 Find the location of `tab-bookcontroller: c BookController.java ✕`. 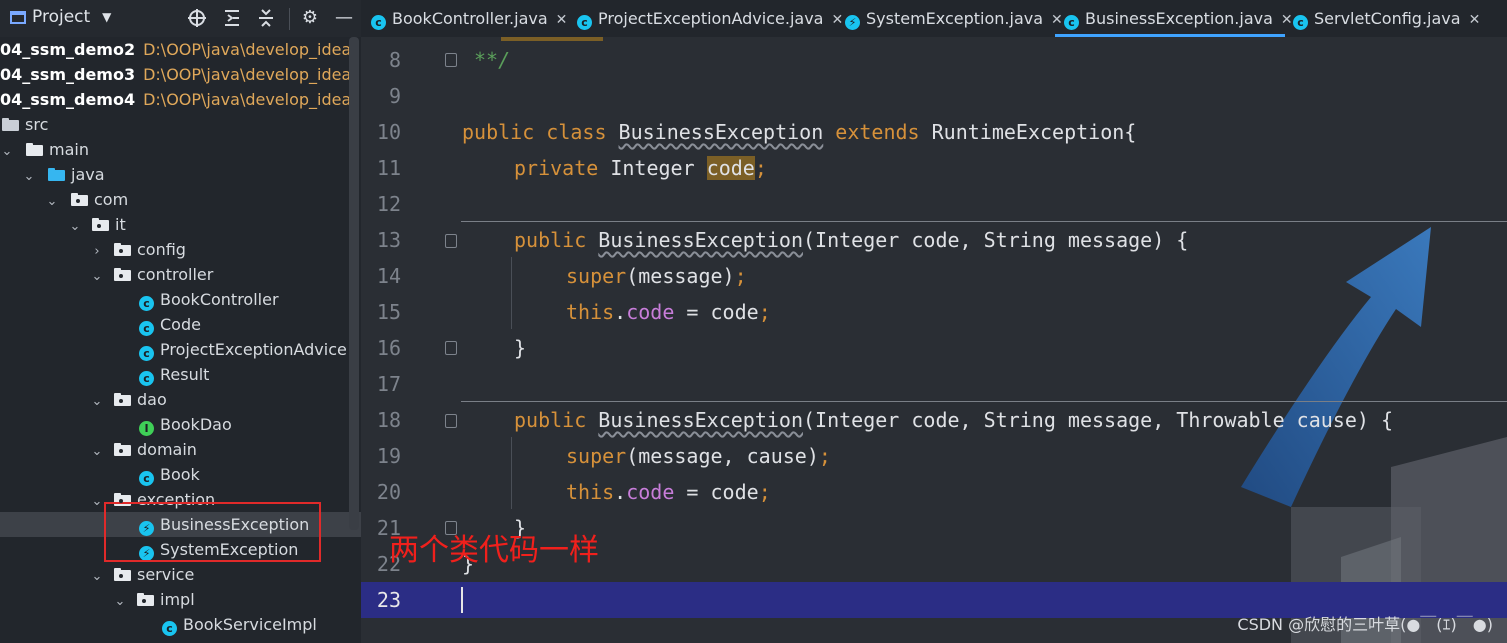

tab-bookcontroller: c BookController.java ✕ is located at coordinates (469, 18).